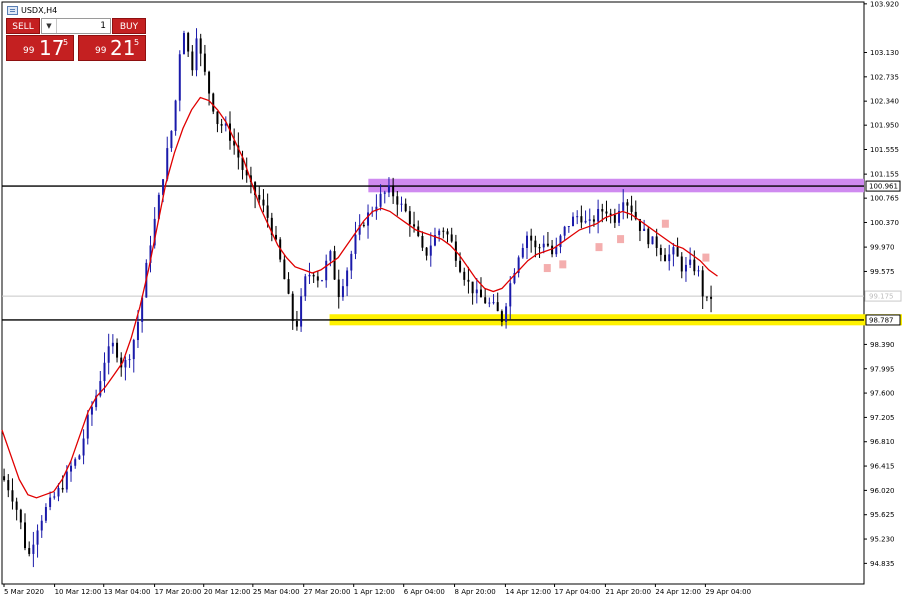 The width and height of the screenshot is (902, 602). Describe the element at coordinates (578, 592) in the screenshot. I see `x-tick-label: 17 Apr 04:00` at that location.